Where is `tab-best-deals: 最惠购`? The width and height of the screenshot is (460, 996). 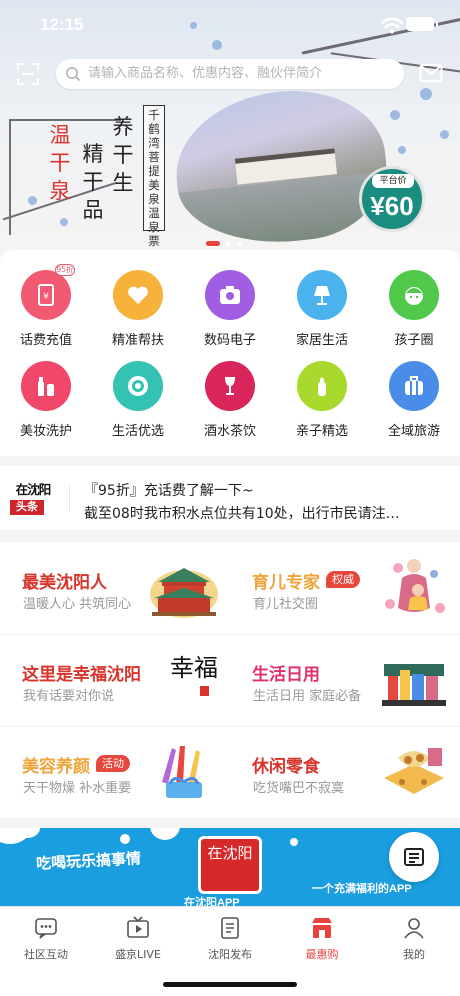
tab-best-deals: 最惠购 is located at coordinates (322, 938).